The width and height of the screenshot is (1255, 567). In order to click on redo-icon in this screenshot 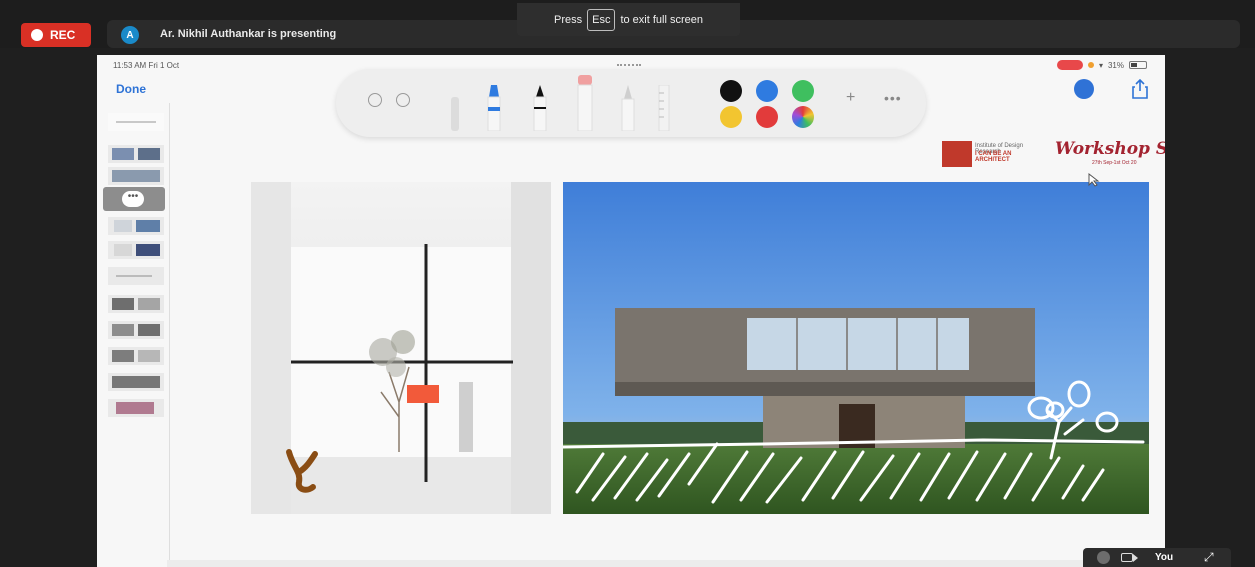, I will do `click(403, 100)`.